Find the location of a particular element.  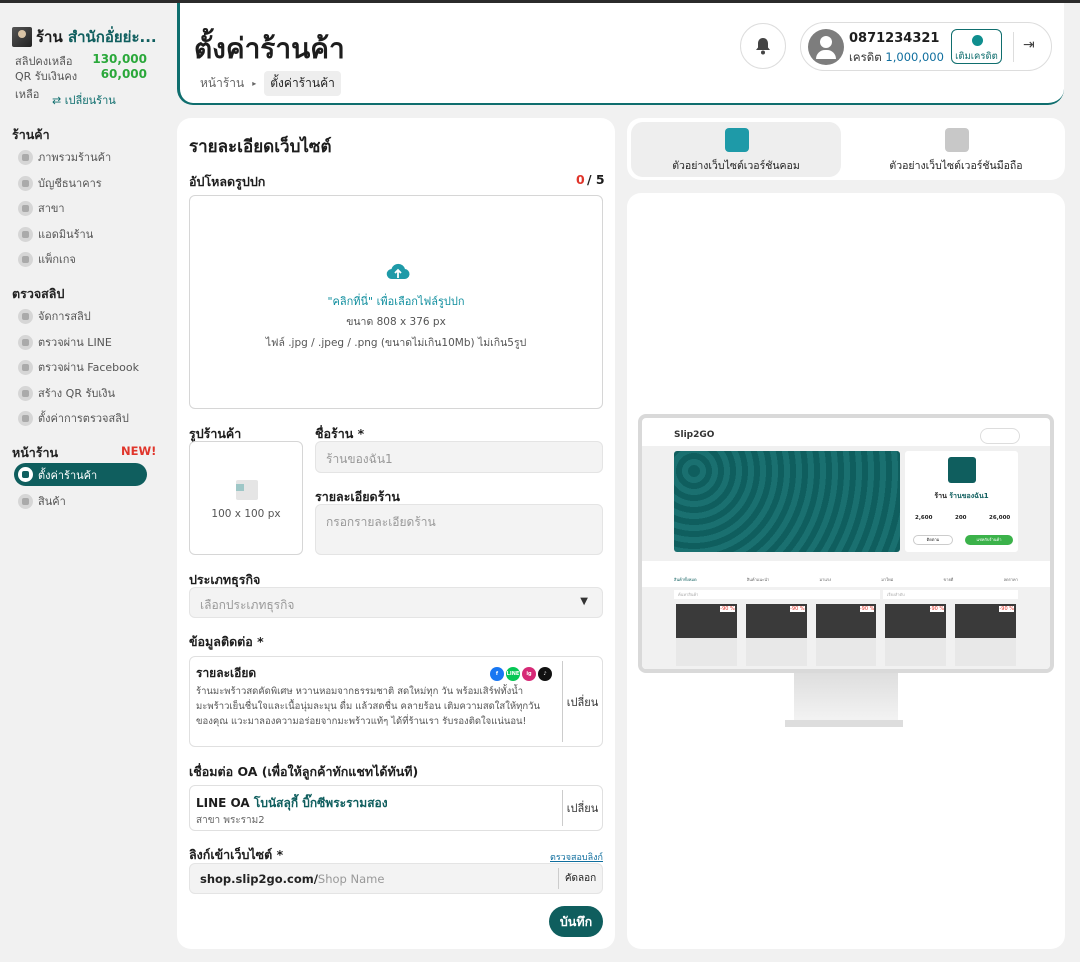

cover-count: 0 is located at coordinates (580, 179).